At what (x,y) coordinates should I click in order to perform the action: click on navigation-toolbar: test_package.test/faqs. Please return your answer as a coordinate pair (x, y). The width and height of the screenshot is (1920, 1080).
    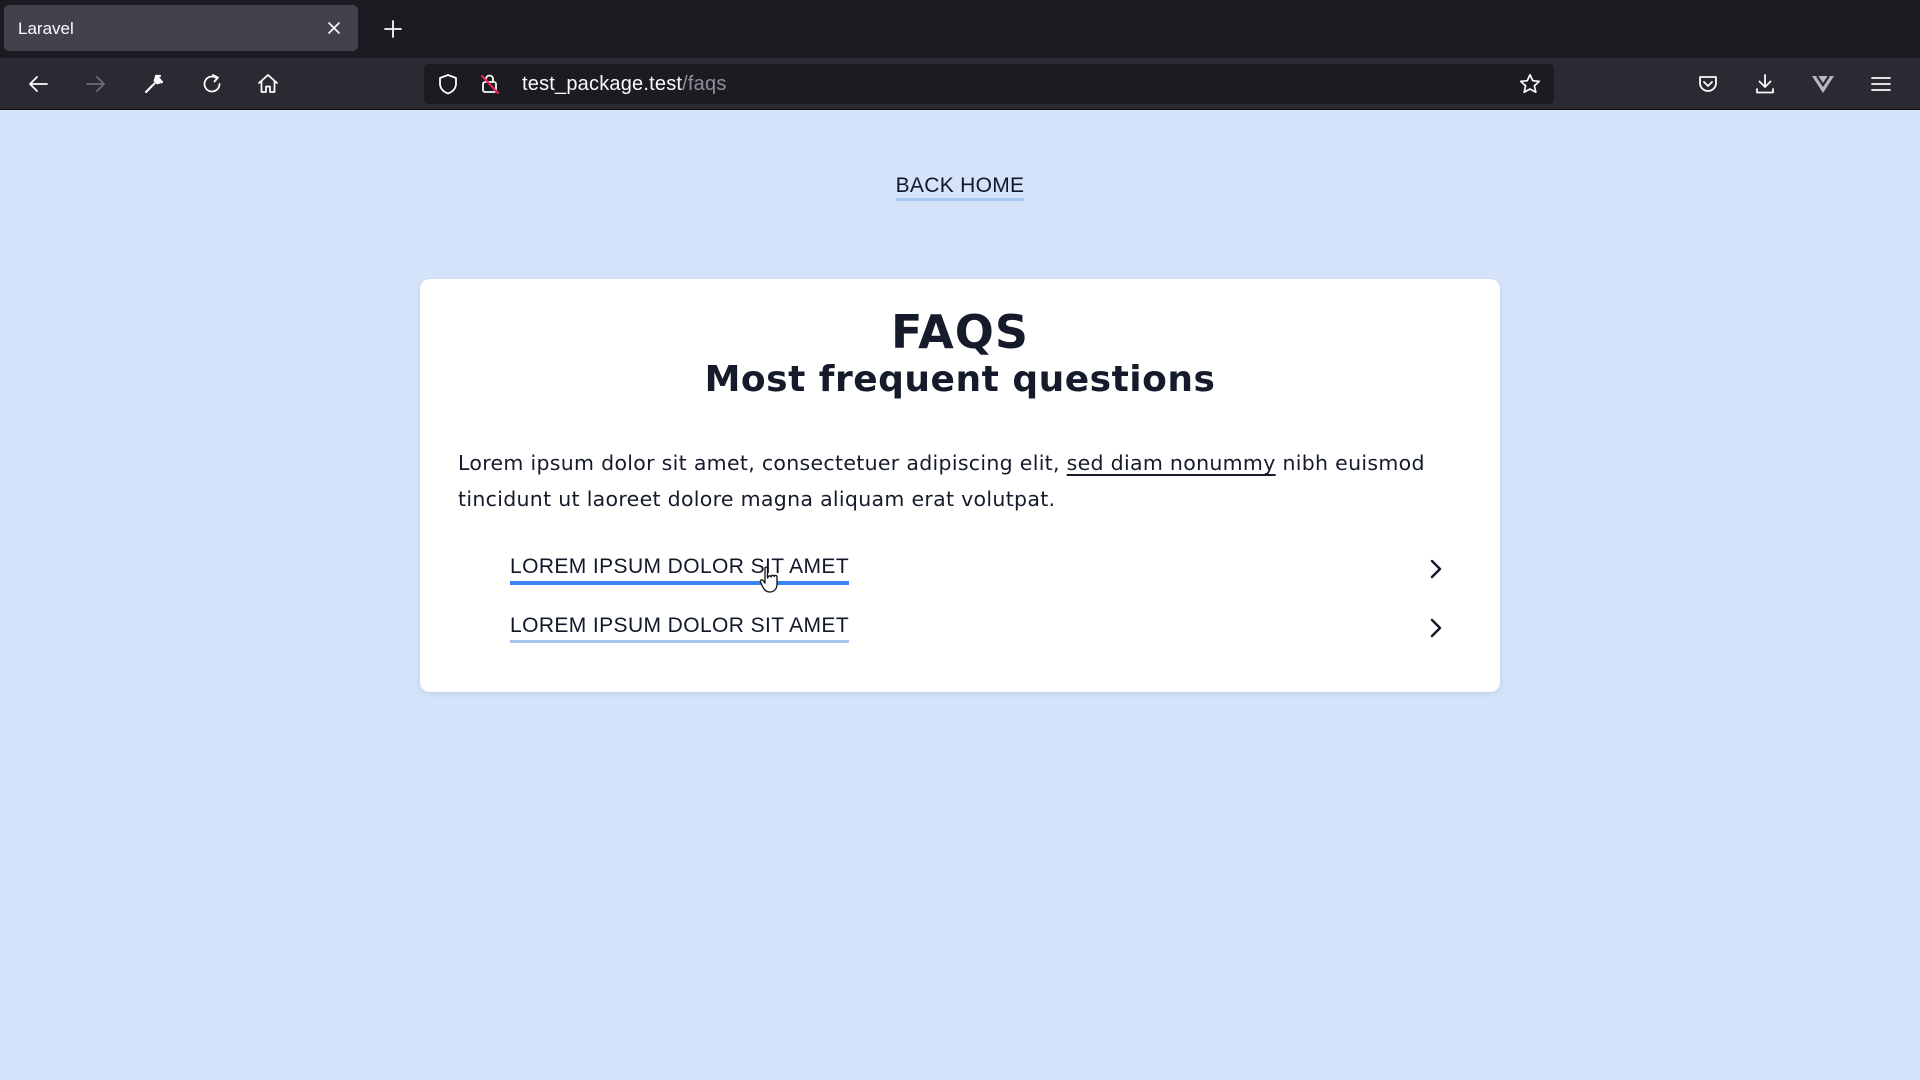
    Looking at the image, I should click on (960, 84).